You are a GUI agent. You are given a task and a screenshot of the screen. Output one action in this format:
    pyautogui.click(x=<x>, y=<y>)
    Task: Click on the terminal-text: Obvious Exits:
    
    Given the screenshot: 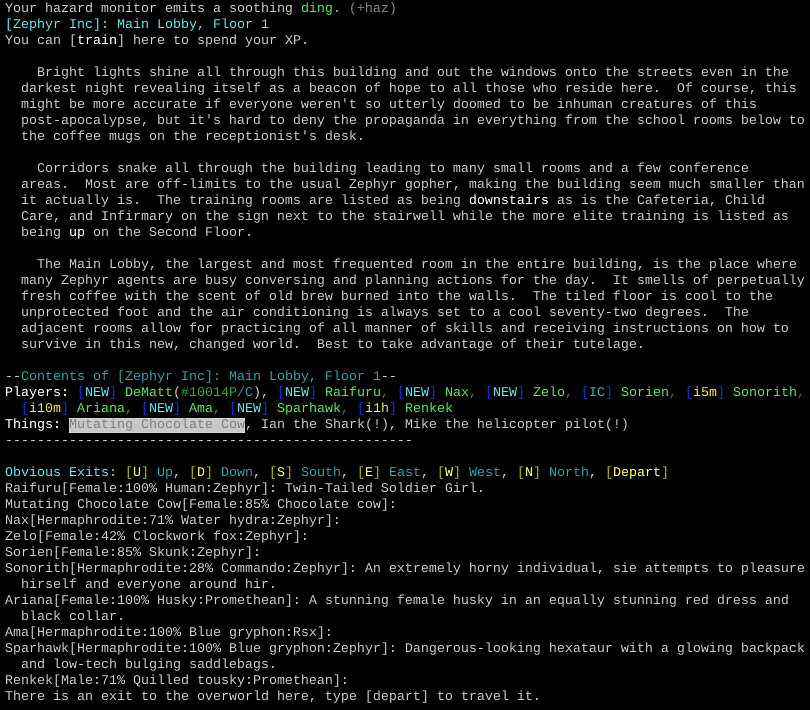 What is the action you would take?
    pyautogui.click(x=61, y=473)
    